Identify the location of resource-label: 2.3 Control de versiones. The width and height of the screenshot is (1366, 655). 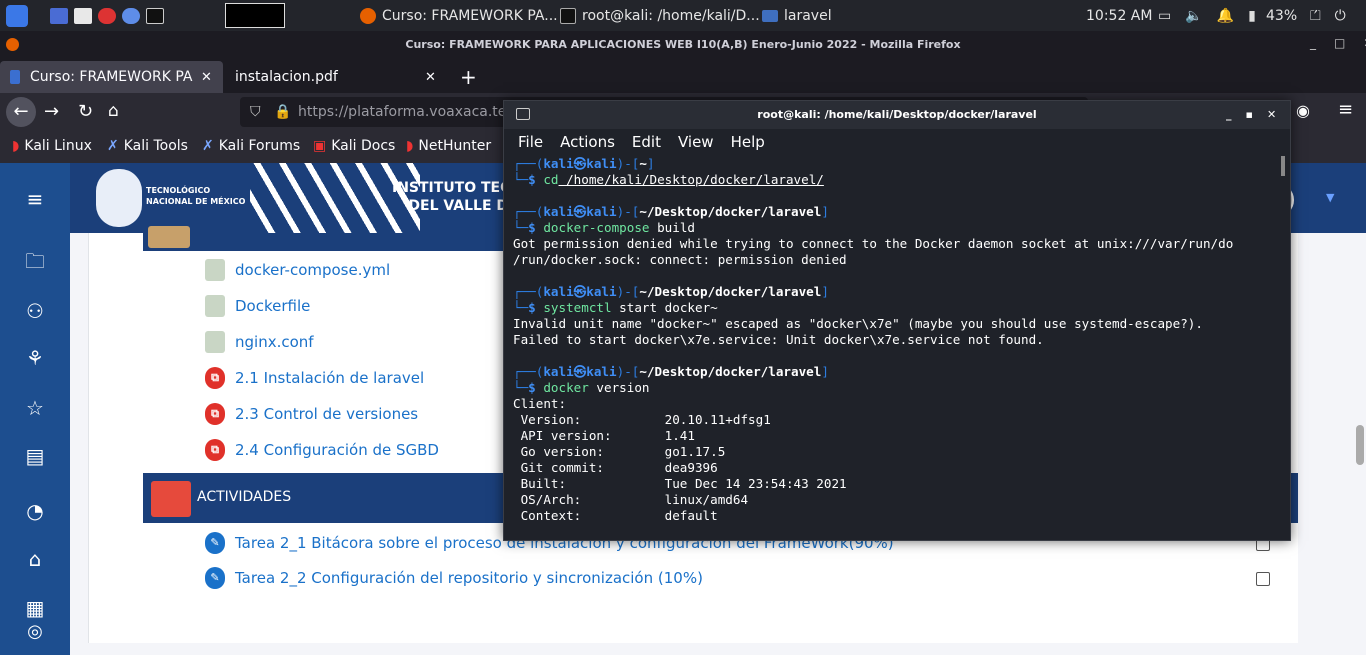
(327, 414).